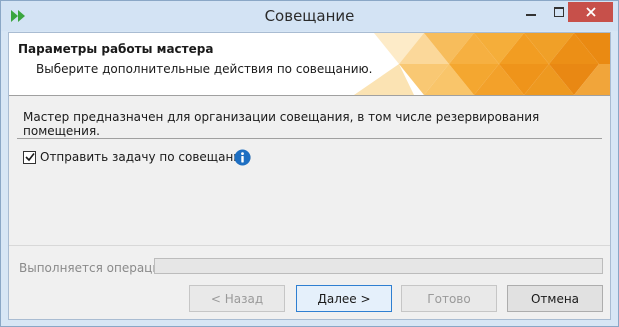 The height and width of the screenshot is (327, 619). Describe the element at coordinates (378, 266) in the screenshot. I see `operation-progress-bar` at that location.